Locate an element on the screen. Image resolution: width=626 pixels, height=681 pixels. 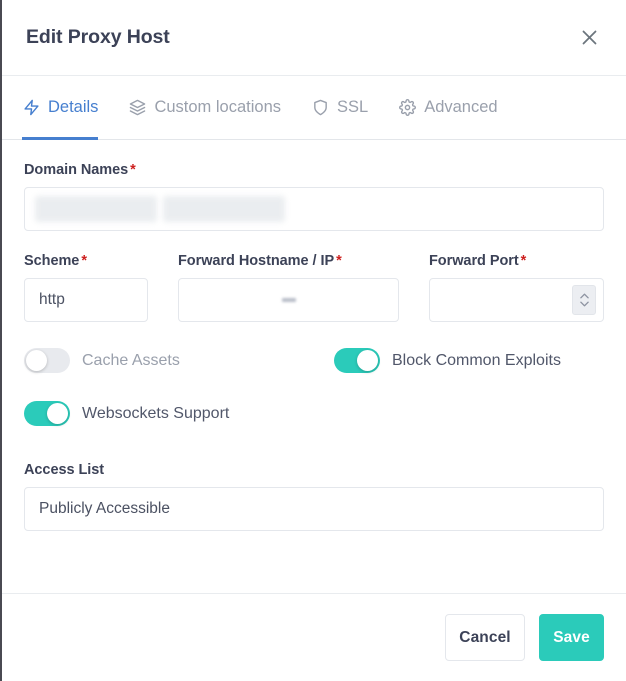
cache-assets-toggle: Cache Assets is located at coordinates (179, 360).